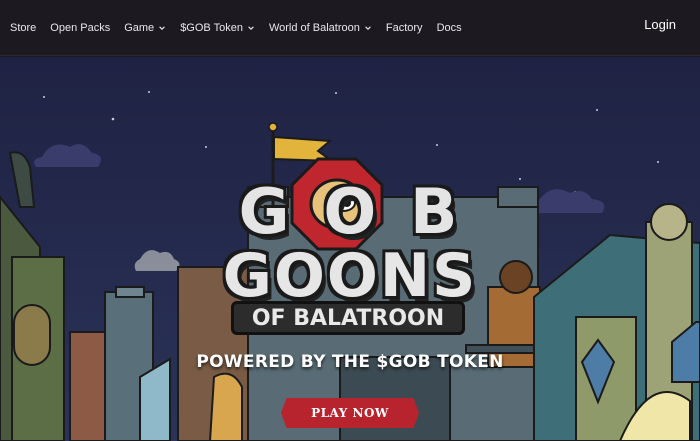 This screenshot has width=700, height=441. I want to click on nav-item-game: Game, so click(145, 28).